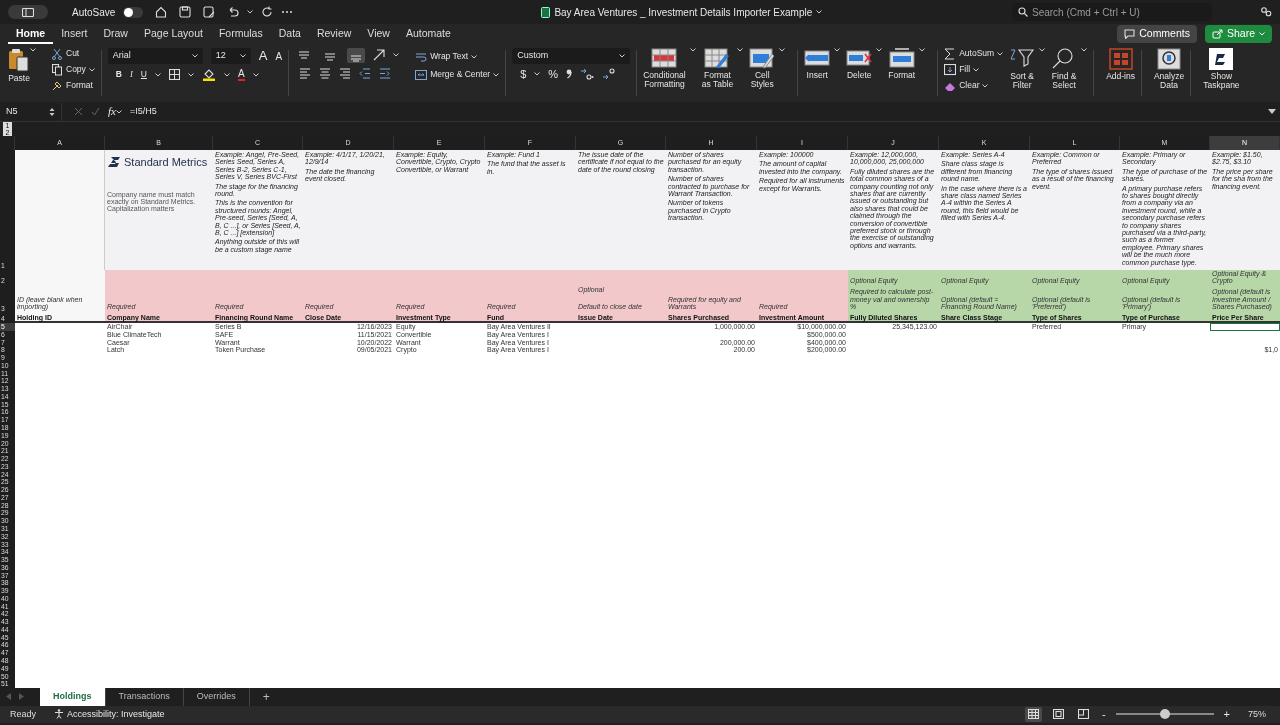  I want to click on sidebar-button, so click(28, 12).